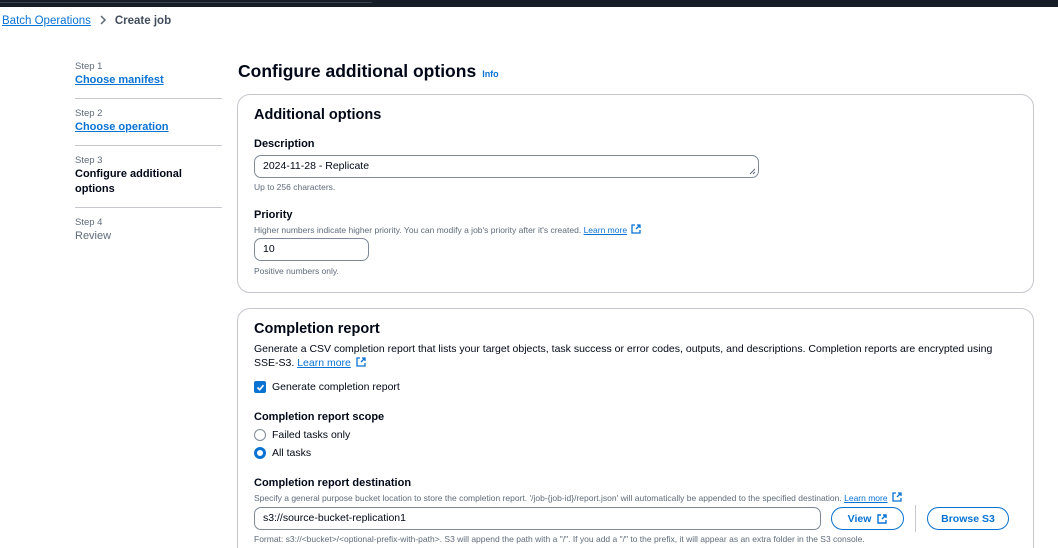  I want to click on breadcrumb-batch-operations: Batch Operations, so click(46, 21).